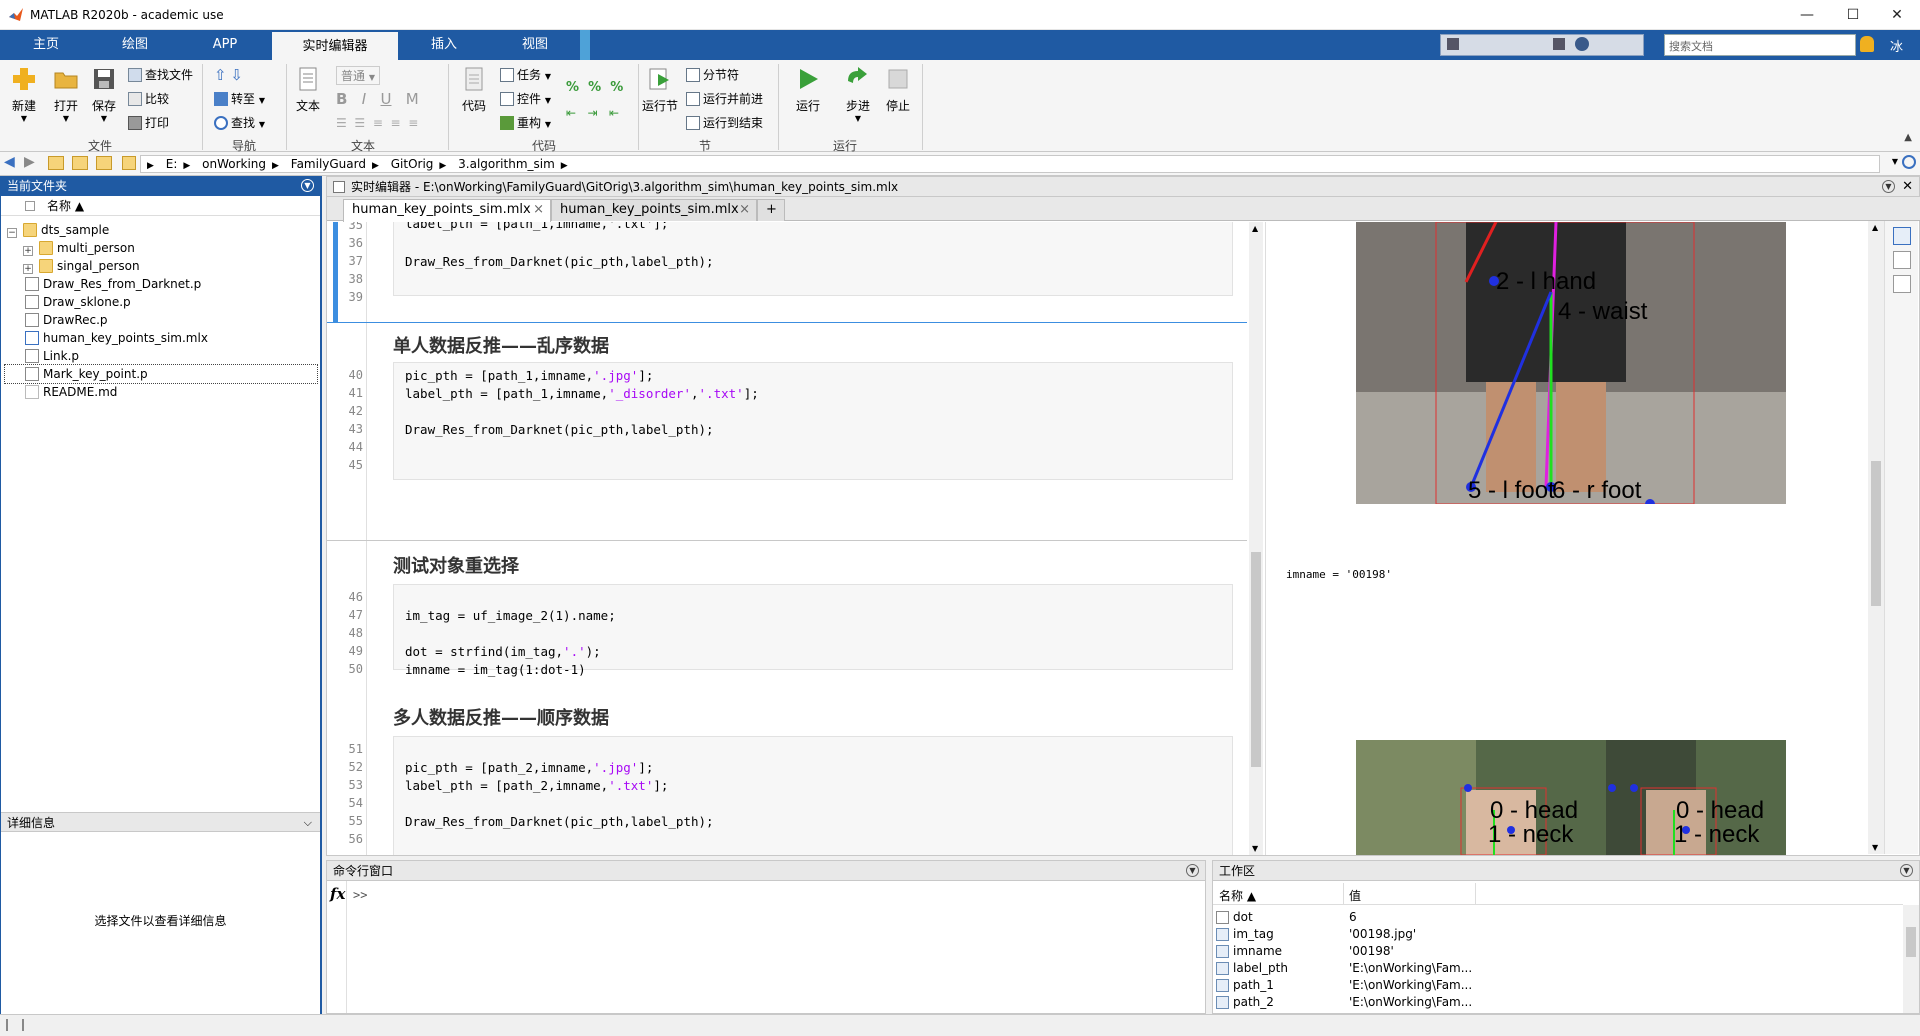 The image size is (1920, 1036). I want to click on output-inline-icon, so click(1902, 260).